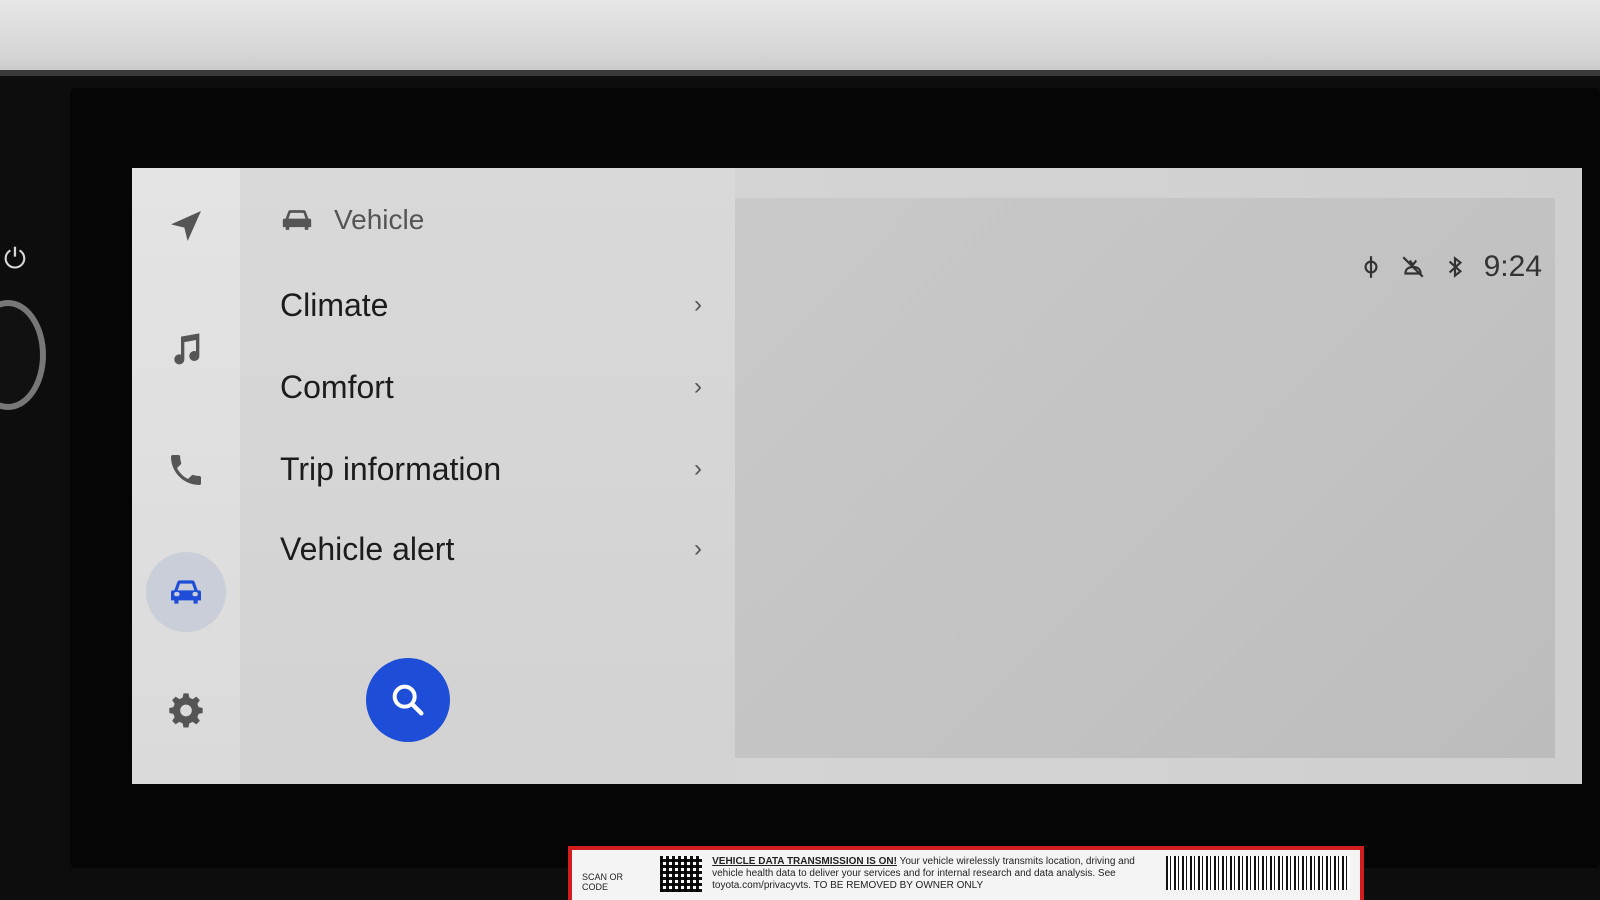  I want to click on sticker-scan-label: SCAN OR CODE, so click(603, 882).